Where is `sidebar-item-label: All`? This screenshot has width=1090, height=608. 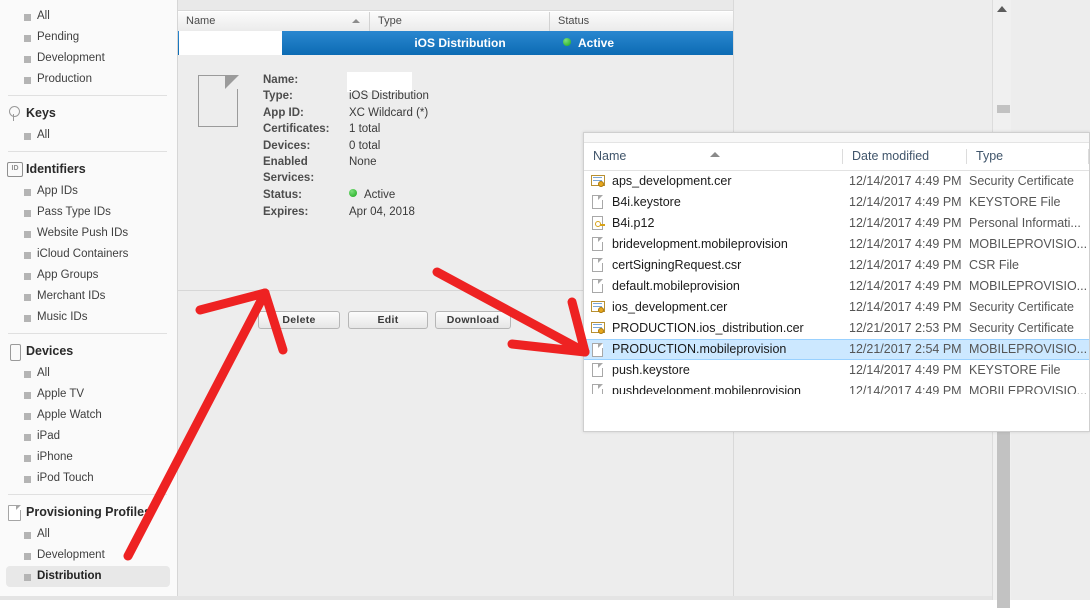
sidebar-item-label: All is located at coordinates (43, 16).